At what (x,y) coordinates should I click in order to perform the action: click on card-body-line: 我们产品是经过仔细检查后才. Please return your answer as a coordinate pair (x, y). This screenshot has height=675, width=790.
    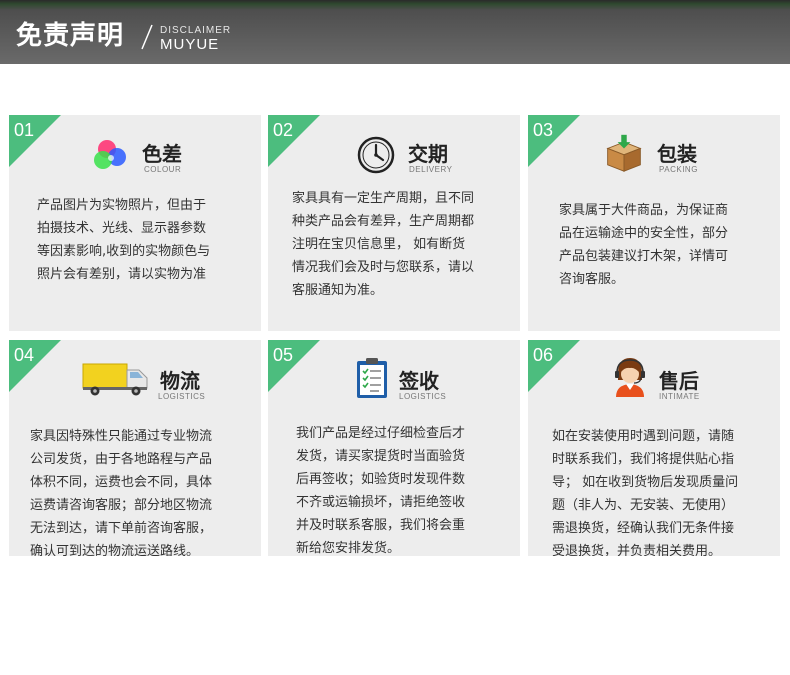
    Looking at the image, I should click on (381, 433).